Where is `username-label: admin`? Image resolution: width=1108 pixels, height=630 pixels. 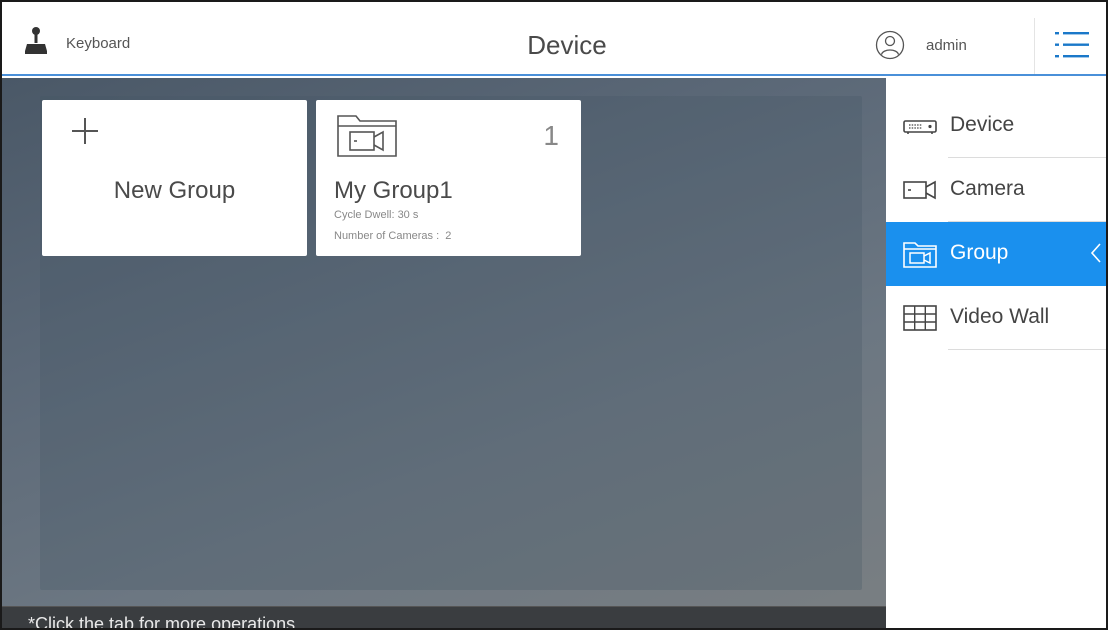 username-label: admin is located at coordinates (946, 45).